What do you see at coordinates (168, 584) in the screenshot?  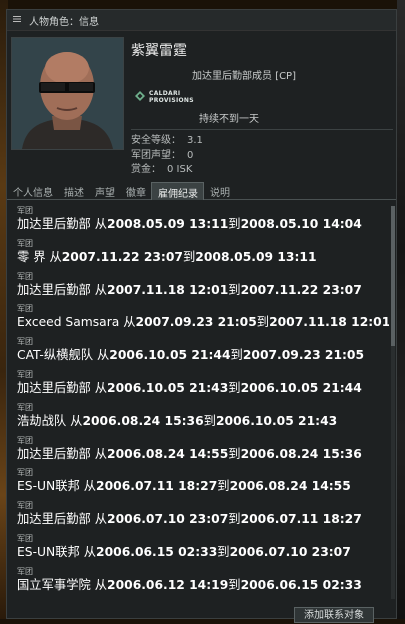 I see `history-start: 2006.06.12 14:19` at bounding box center [168, 584].